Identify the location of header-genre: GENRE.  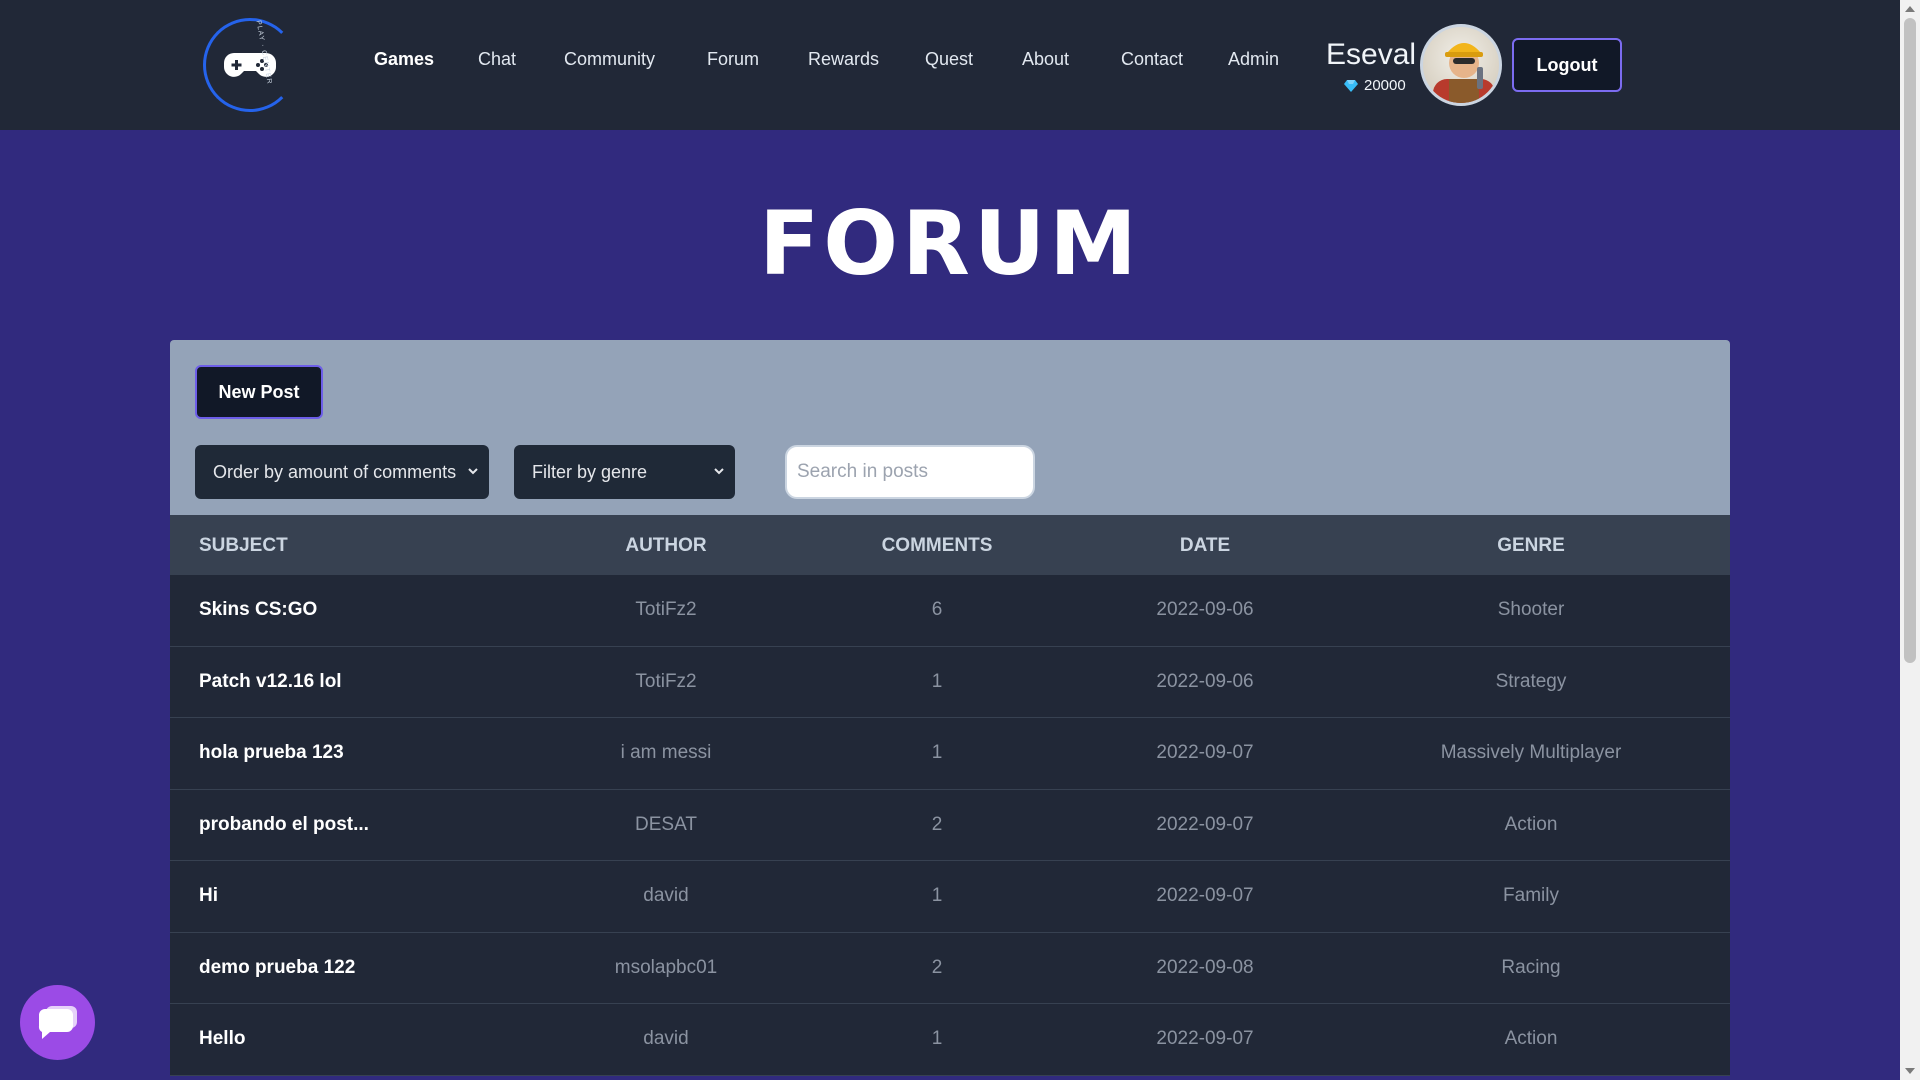
(1531, 546).